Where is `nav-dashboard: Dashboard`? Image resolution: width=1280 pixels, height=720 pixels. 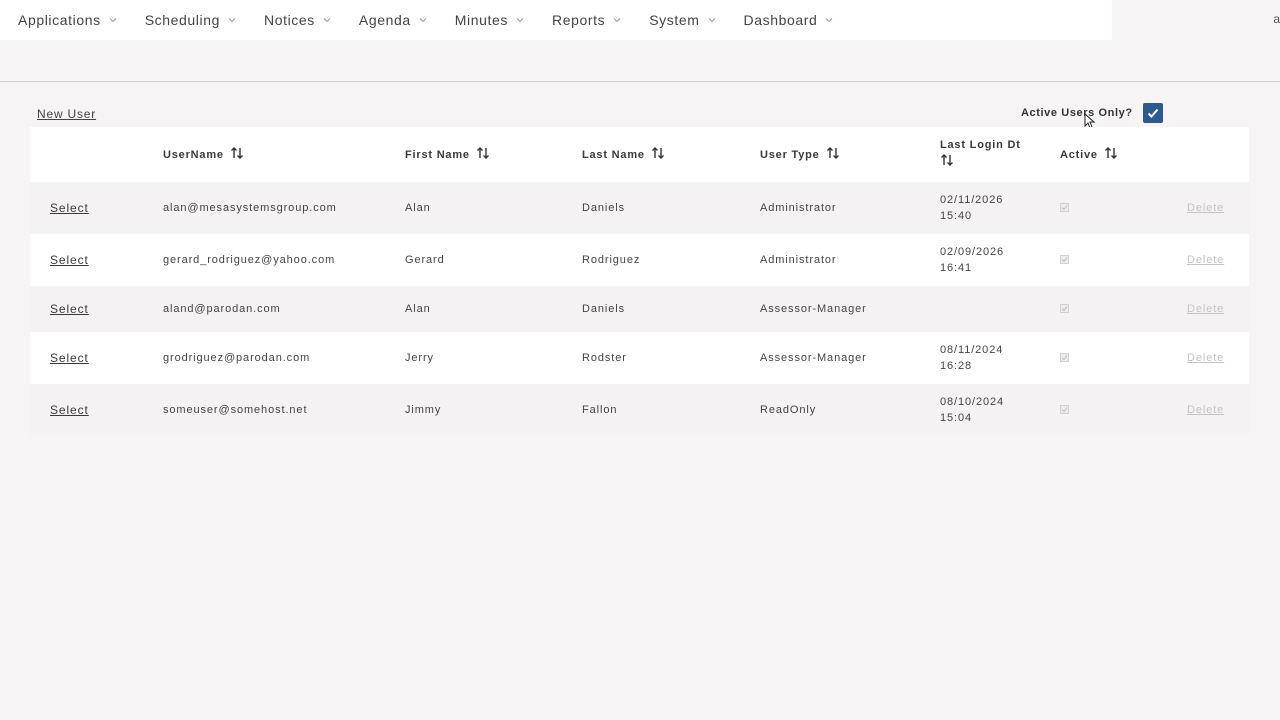 nav-dashboard: Dashboard is located at coordinates (789, 20).